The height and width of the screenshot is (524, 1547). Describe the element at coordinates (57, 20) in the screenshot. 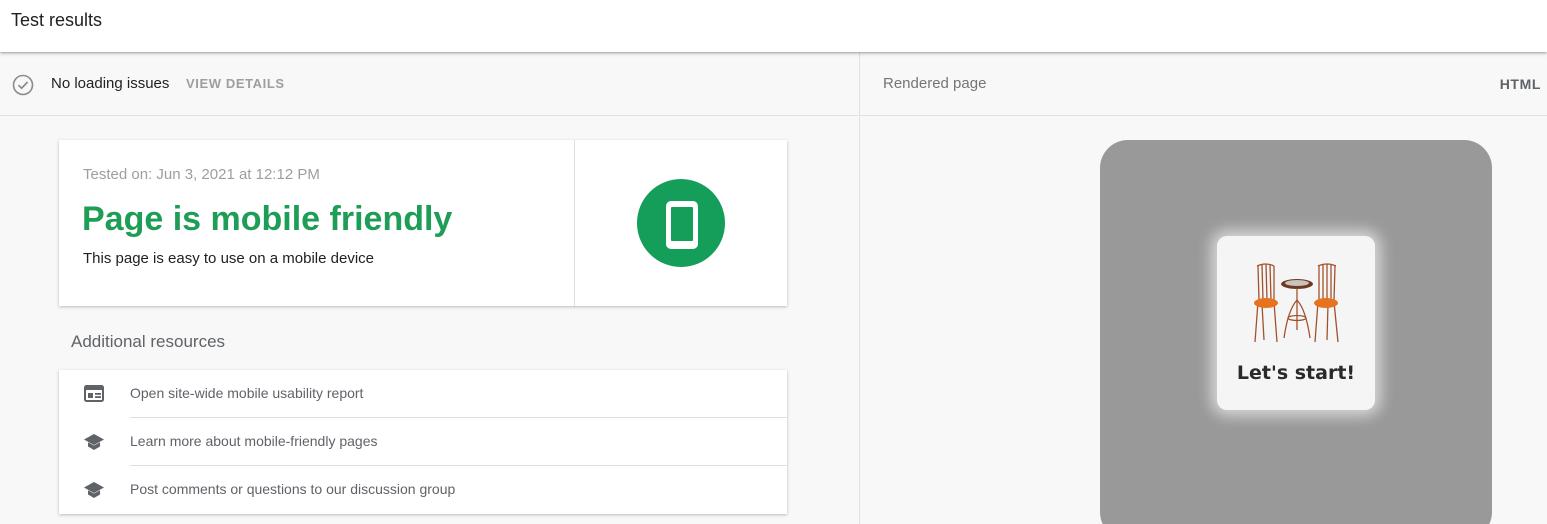

I see `page-title: Test results` at that location.